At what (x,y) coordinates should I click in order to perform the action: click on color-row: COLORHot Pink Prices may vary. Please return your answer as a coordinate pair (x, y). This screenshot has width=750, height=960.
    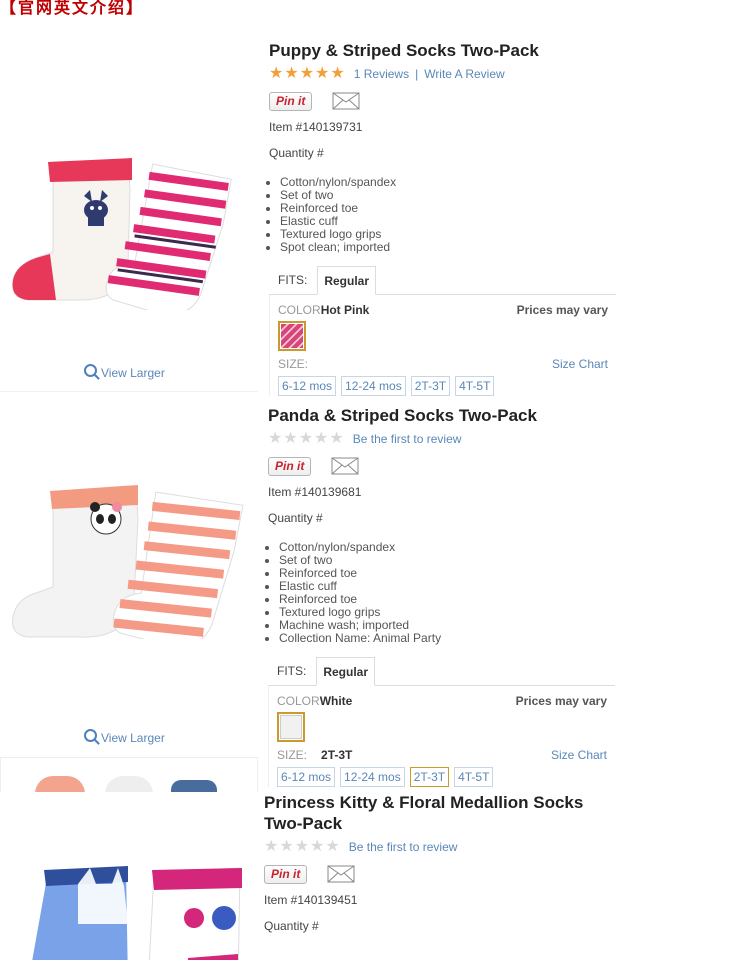
    Looking at the image, I should click on (443, 310).